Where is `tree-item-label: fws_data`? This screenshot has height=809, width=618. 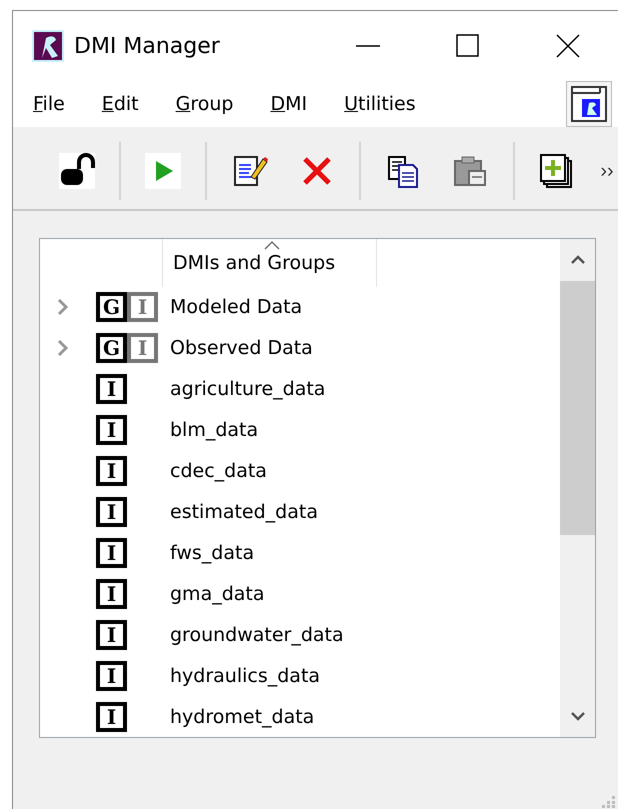
tree-item-label: fws_data is located at coordinates (212, 553).